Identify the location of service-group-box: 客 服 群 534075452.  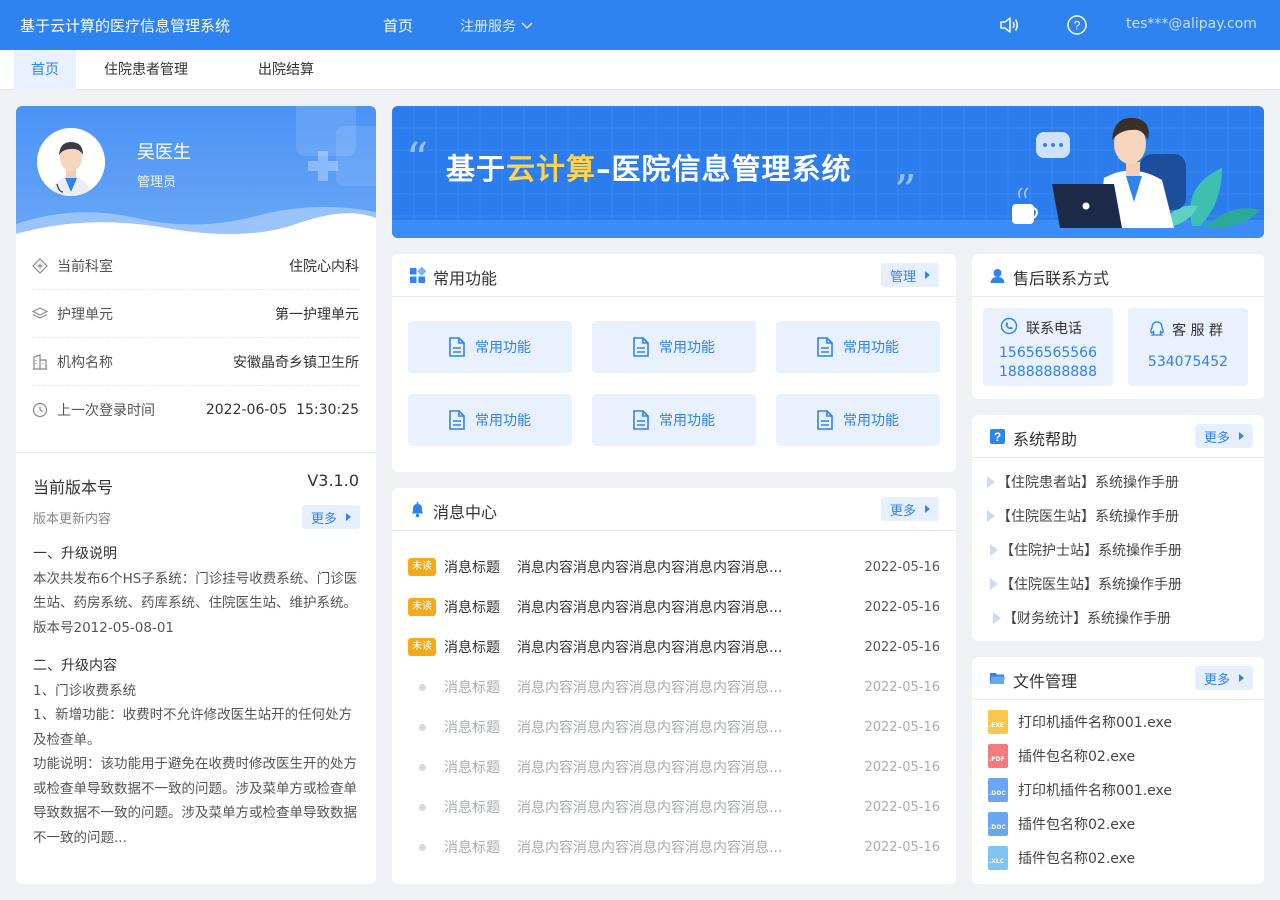
(1188, 347).